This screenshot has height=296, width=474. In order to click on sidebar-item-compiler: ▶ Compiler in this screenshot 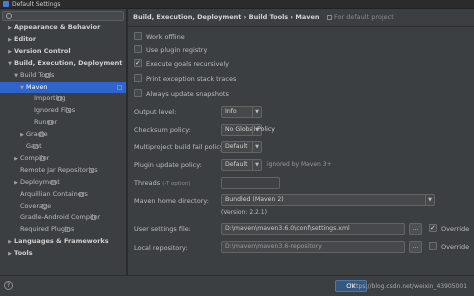, I will do `click(30, 158)`.